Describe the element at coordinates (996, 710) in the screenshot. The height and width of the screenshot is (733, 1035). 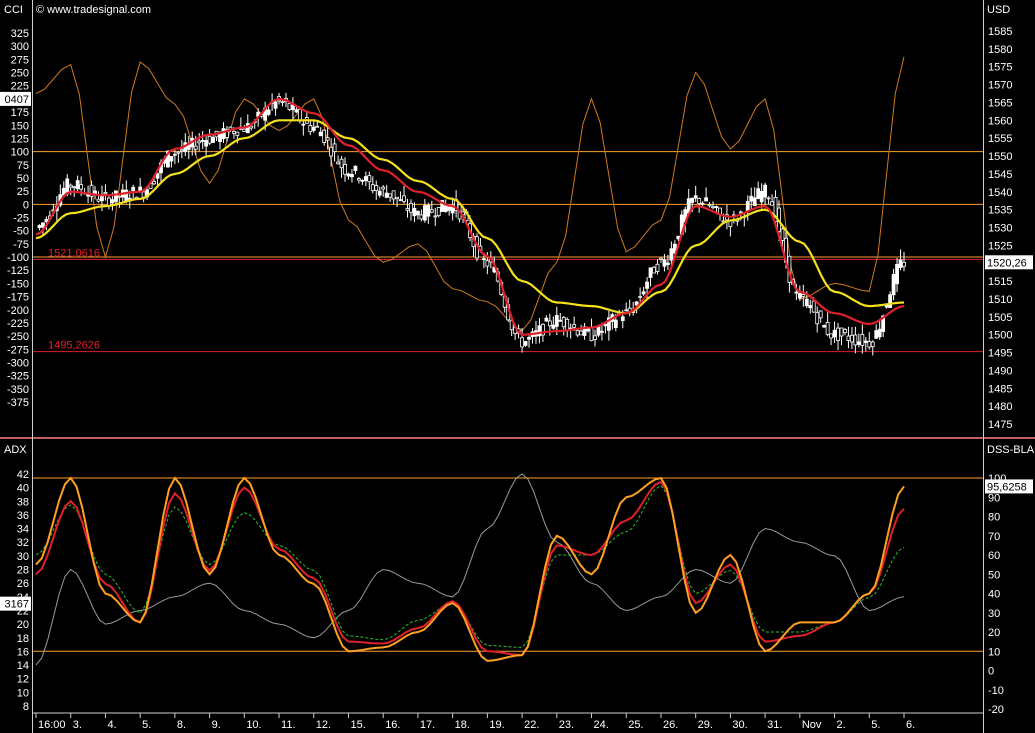
I see `dss-tick-label: -20` at that location.